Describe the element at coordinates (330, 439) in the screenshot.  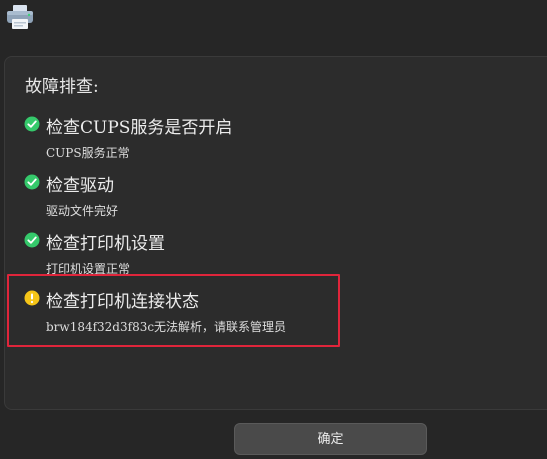
I see `confirm-button: 确定` at that location.